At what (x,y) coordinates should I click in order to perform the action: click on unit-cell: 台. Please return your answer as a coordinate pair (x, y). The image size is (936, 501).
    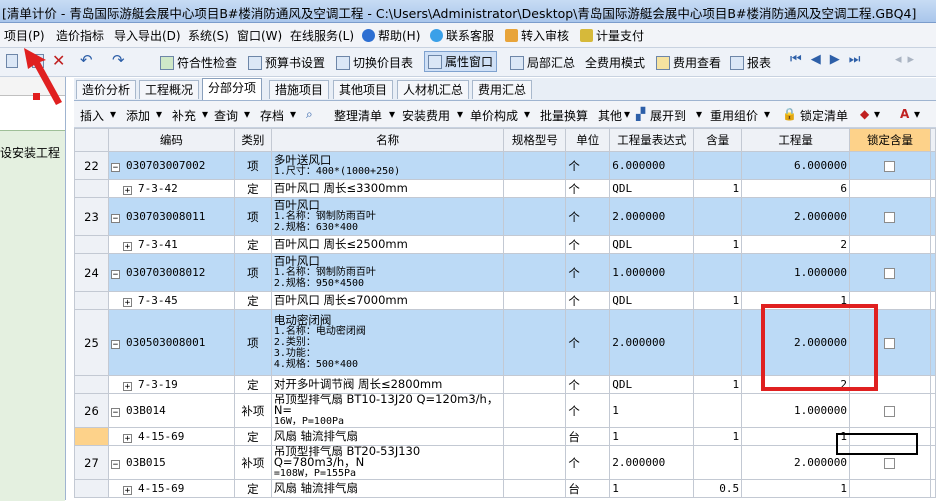
    Looking at the image, I should click on (588, 436).